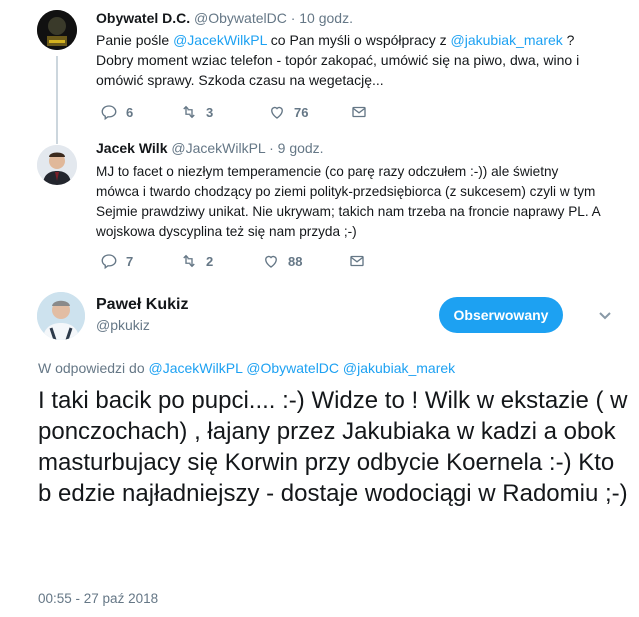  What do you see at coordinates (123, 325) in the screenshot?
I see `main-author-handle: @pkukiz` at bounding box center [123, 325].